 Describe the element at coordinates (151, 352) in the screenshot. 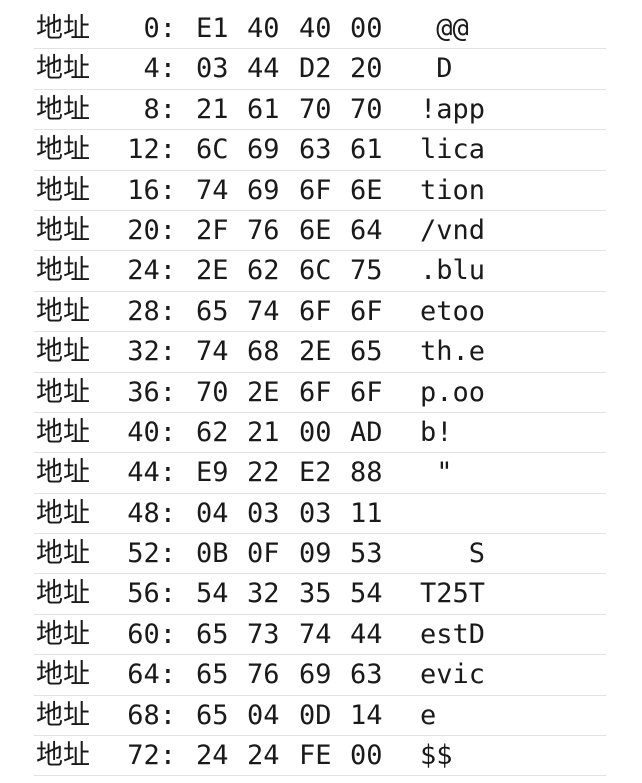

I see `address-offset: 32:` at that location.